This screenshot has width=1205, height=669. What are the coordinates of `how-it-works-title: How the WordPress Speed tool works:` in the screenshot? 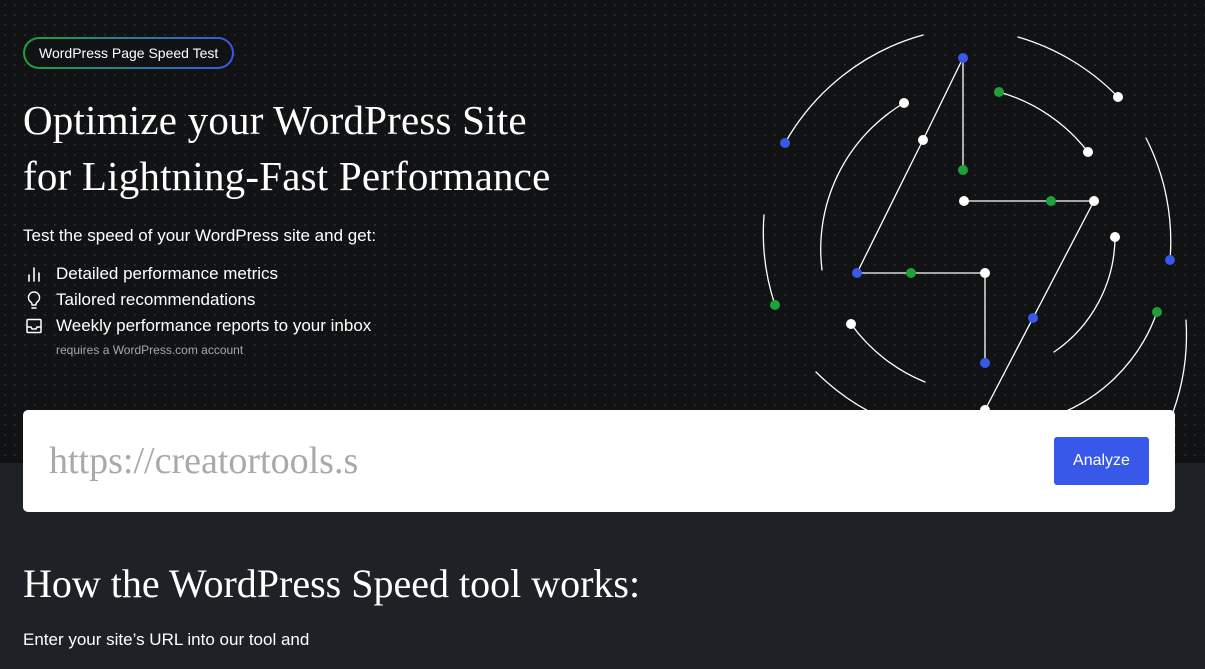 It's located at (332, 583).